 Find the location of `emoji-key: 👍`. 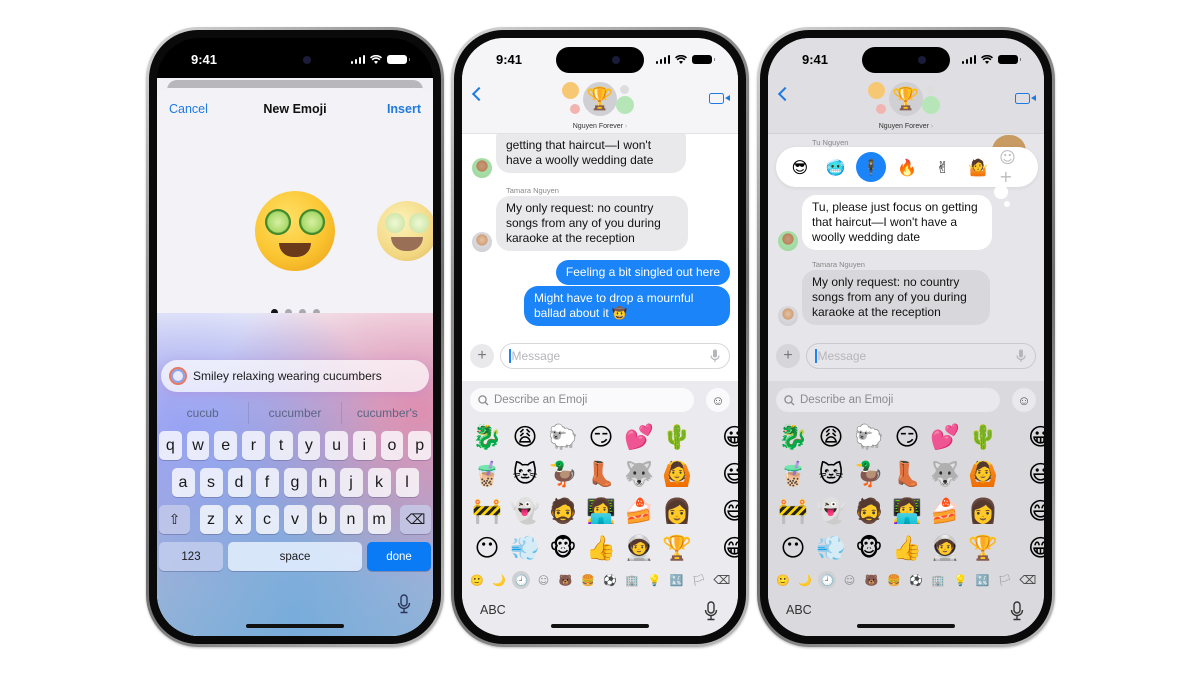

emoji-key: 👍 is located at coordinates (907, 548).